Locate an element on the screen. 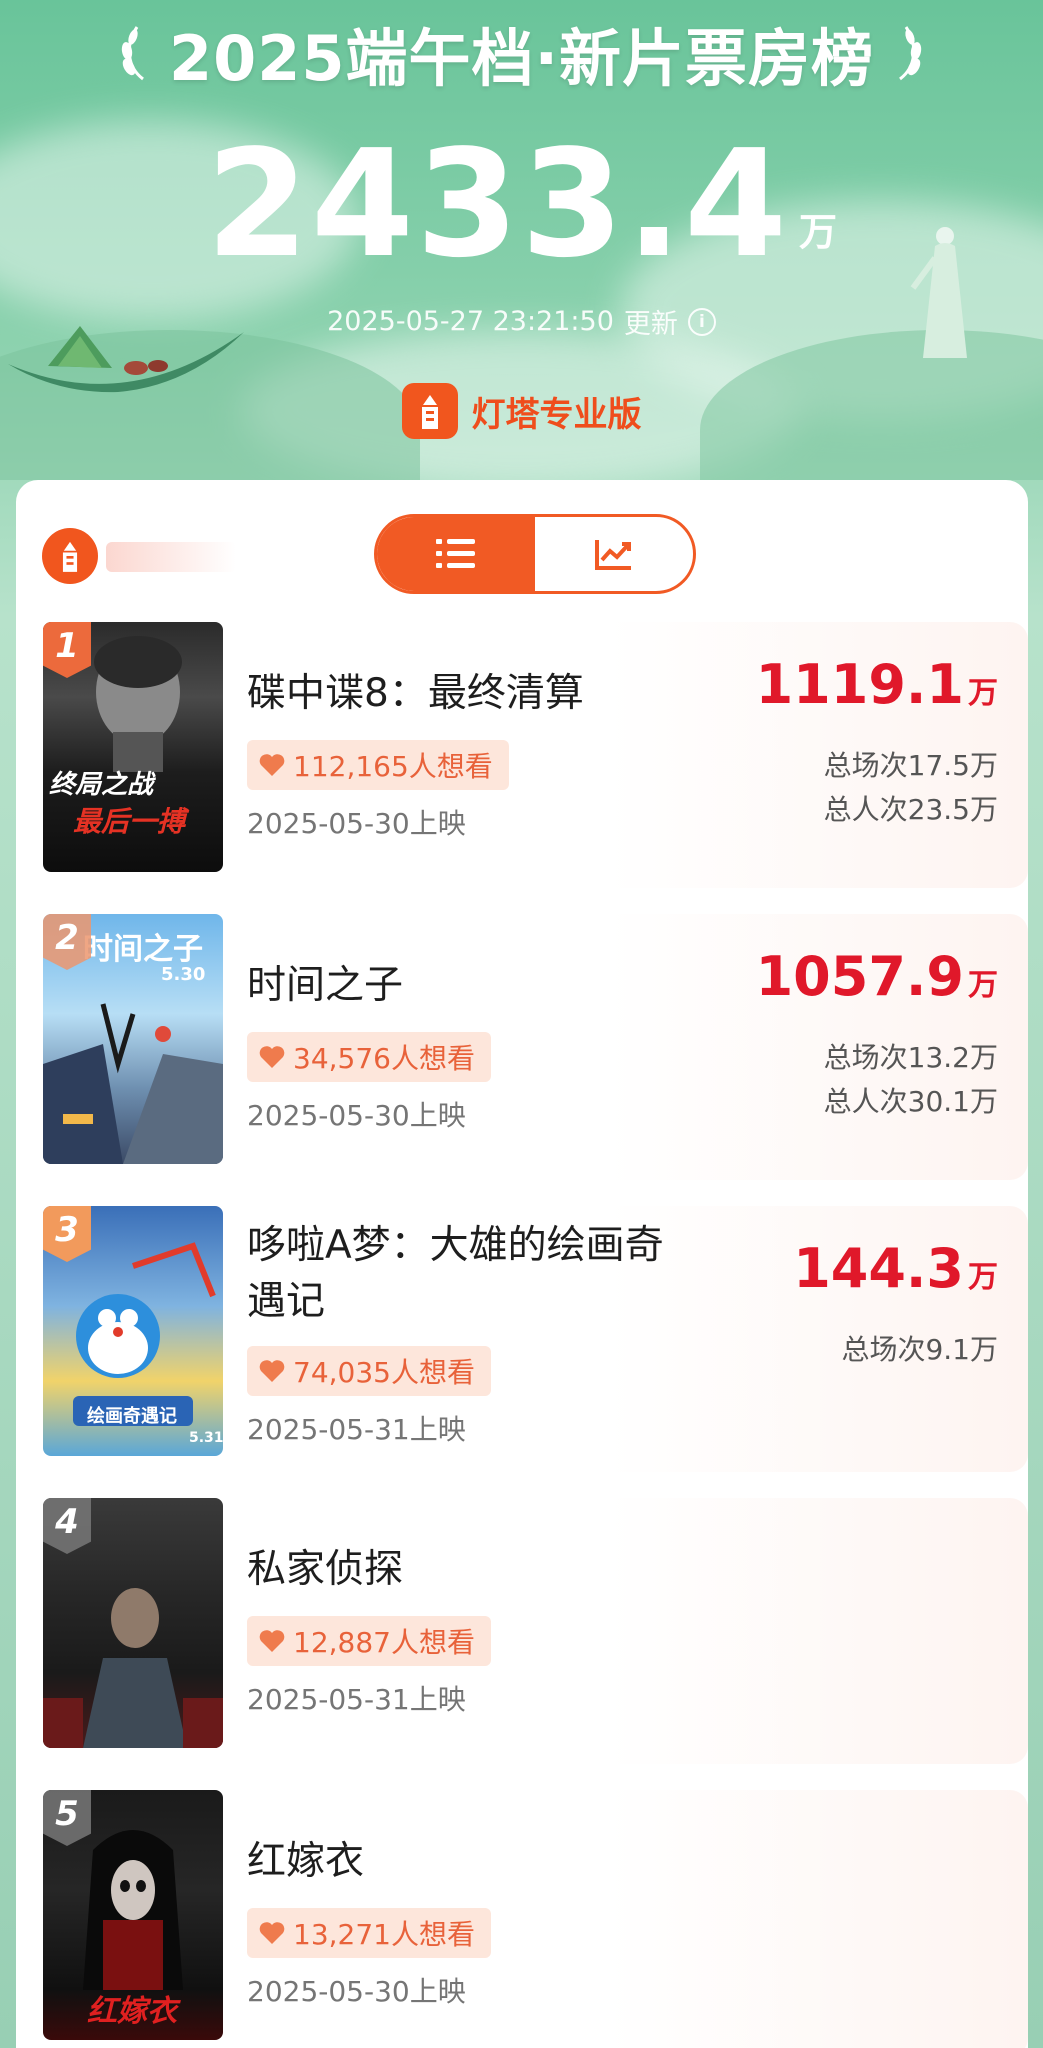 This screenshot has height=2048, width=1043. poster-caption: 绘画奇遇记 is located at coordinates (132, 1416).